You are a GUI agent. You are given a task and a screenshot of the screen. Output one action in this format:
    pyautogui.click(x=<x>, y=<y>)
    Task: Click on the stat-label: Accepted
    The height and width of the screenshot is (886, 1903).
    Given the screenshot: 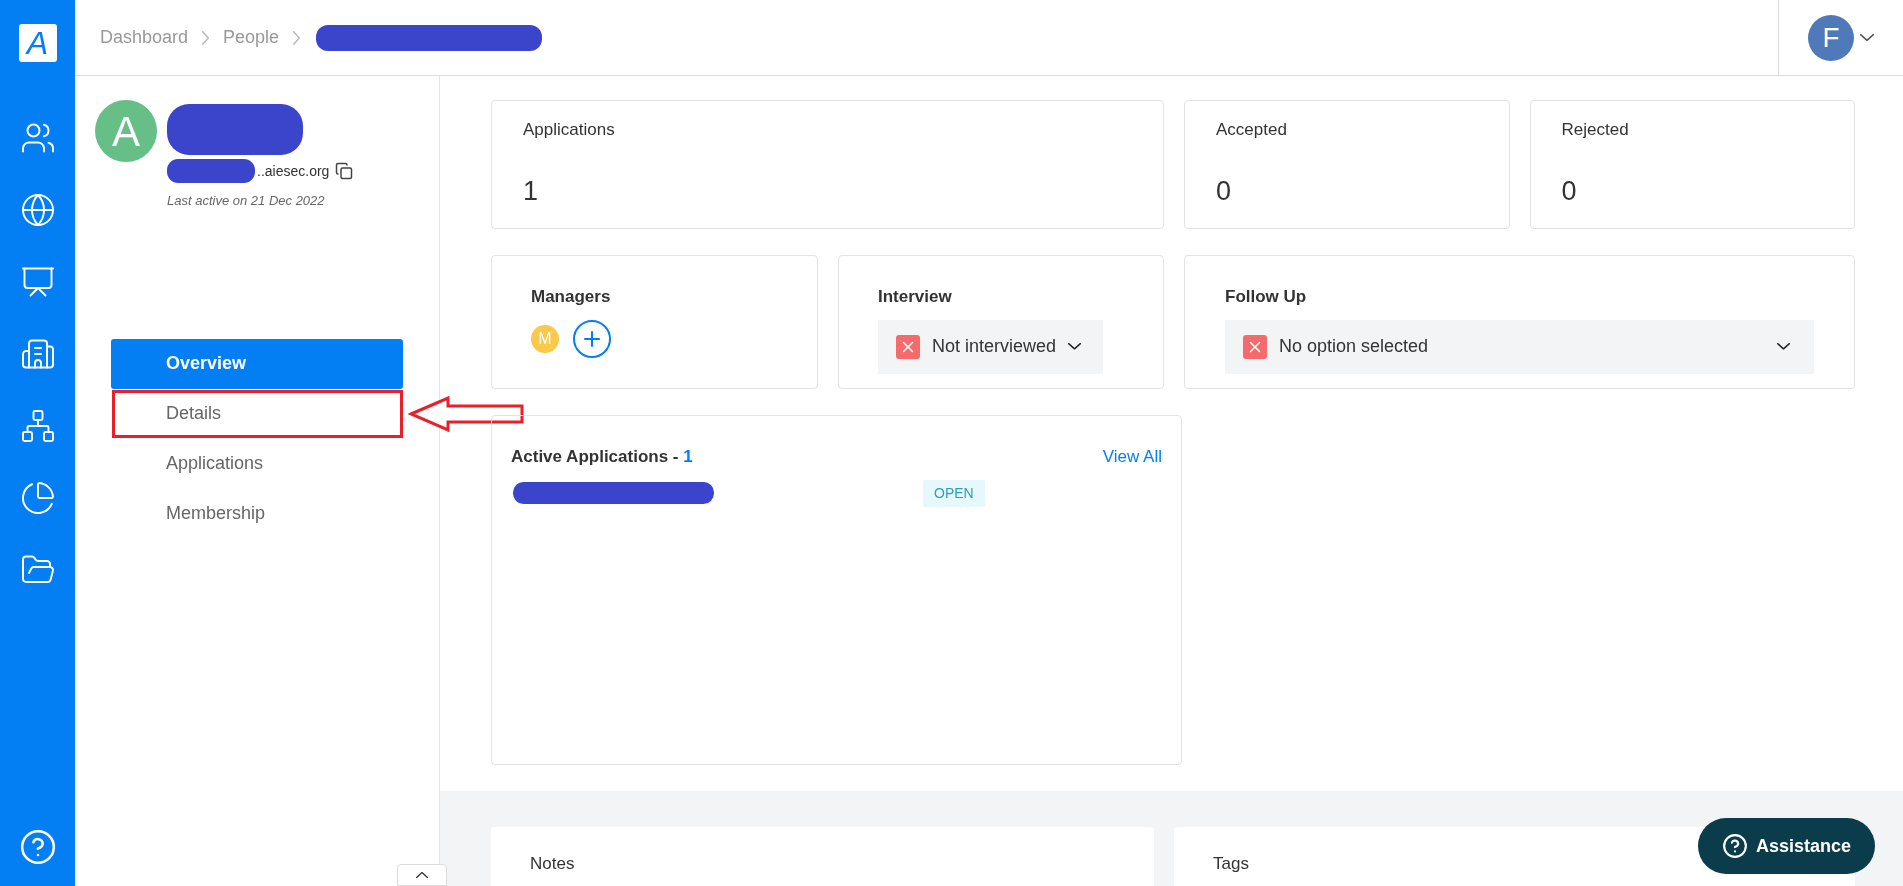 What is the action you would take?
    pyautogui.click(x=1252, y=130)
    